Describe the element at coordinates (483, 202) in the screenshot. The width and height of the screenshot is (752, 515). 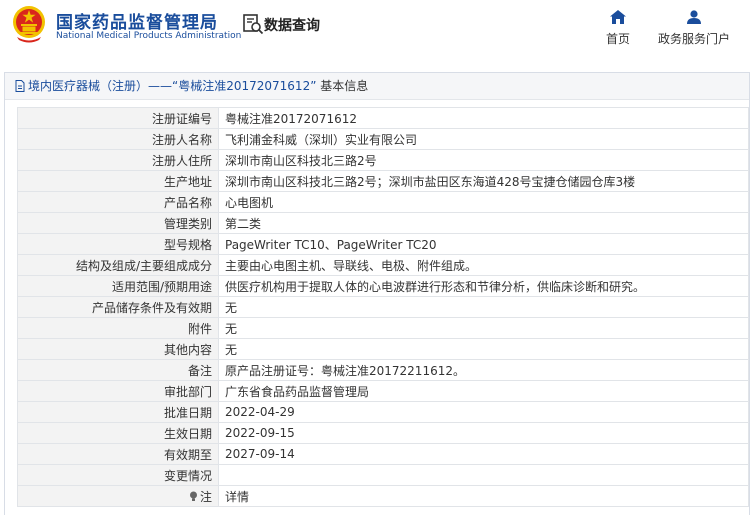
I see `field-value: 心电图机` at that location.